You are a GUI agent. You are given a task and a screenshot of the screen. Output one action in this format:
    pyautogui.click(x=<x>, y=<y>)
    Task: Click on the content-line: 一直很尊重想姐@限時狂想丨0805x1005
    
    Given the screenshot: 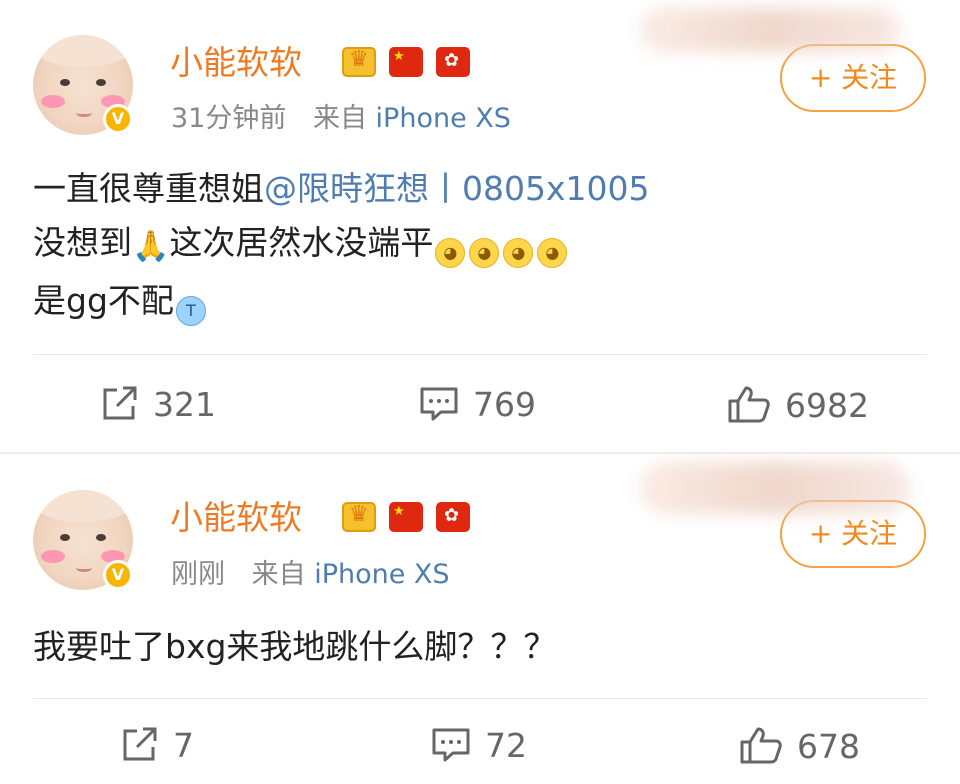 What is the action you would take?
    pyautogui.click(x=341, y=188)
    